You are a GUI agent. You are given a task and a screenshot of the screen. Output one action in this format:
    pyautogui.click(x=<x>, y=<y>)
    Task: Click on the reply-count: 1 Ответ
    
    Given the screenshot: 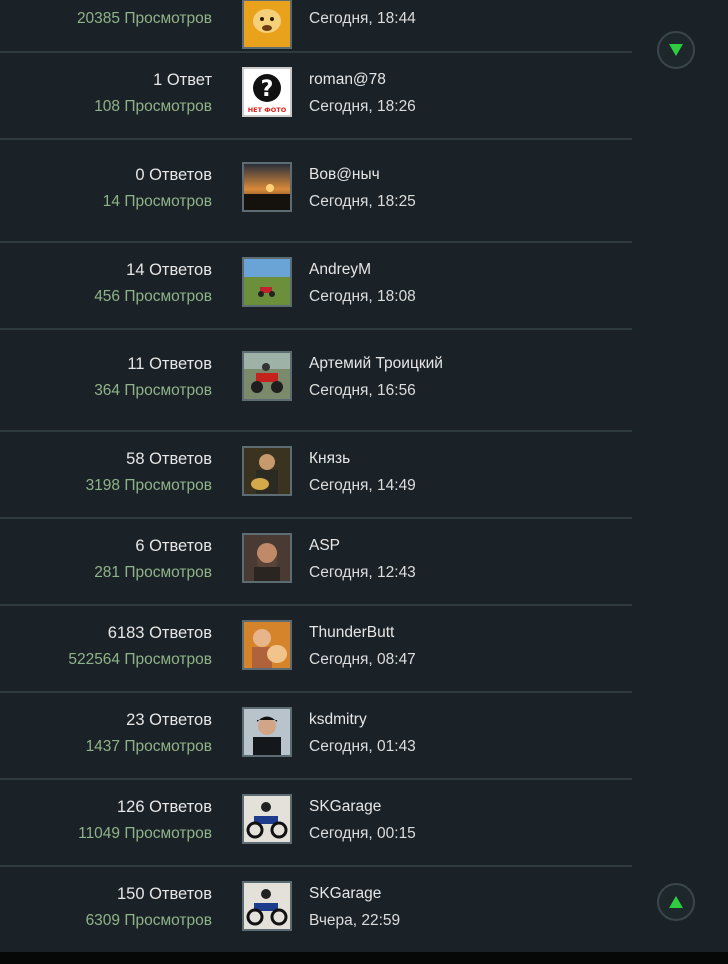 What is the action you would take?
    pyautogui.click(x=182, y=80)
    